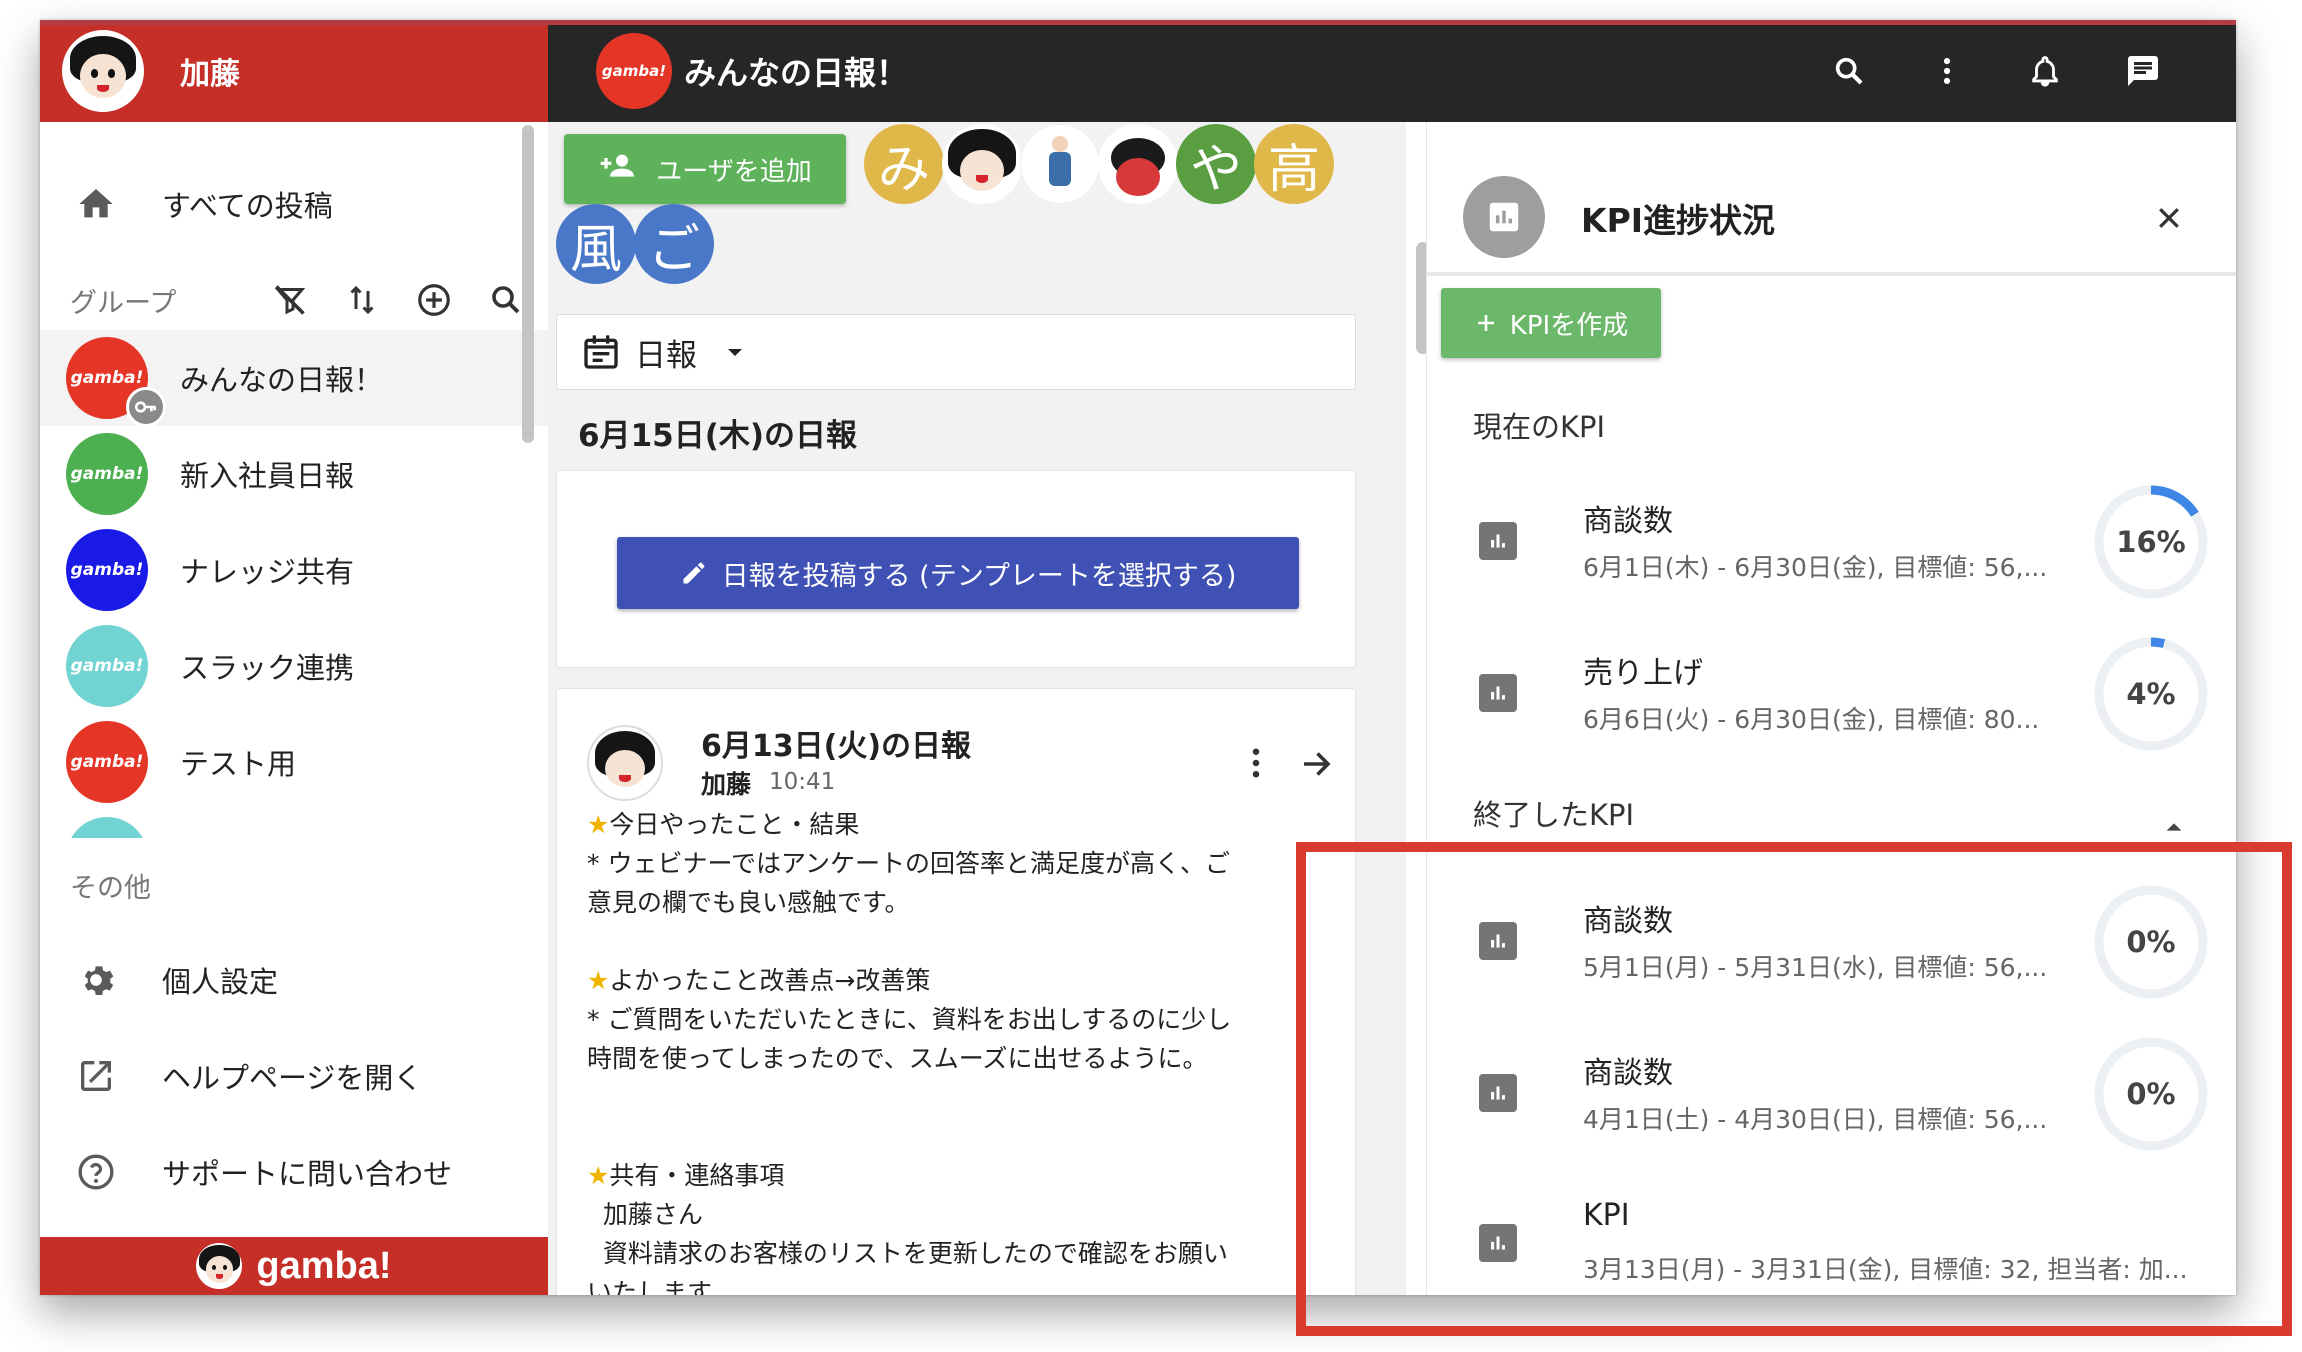 The height and width of the screenshot is (1352, 2302). Describe the element at coordinates (1678, 220) in the screenshot. I see `kpi-panel-title: KPI進捗状況` at that location.